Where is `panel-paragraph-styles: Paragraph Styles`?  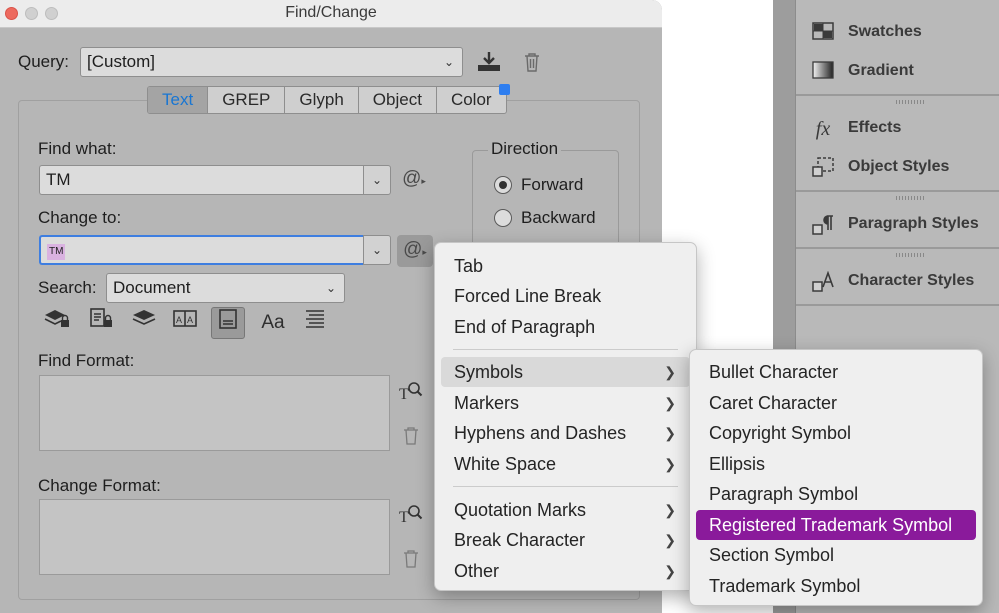
panel-paragraph-styles: Paragraph Styles is located at coordinates (897, 225).